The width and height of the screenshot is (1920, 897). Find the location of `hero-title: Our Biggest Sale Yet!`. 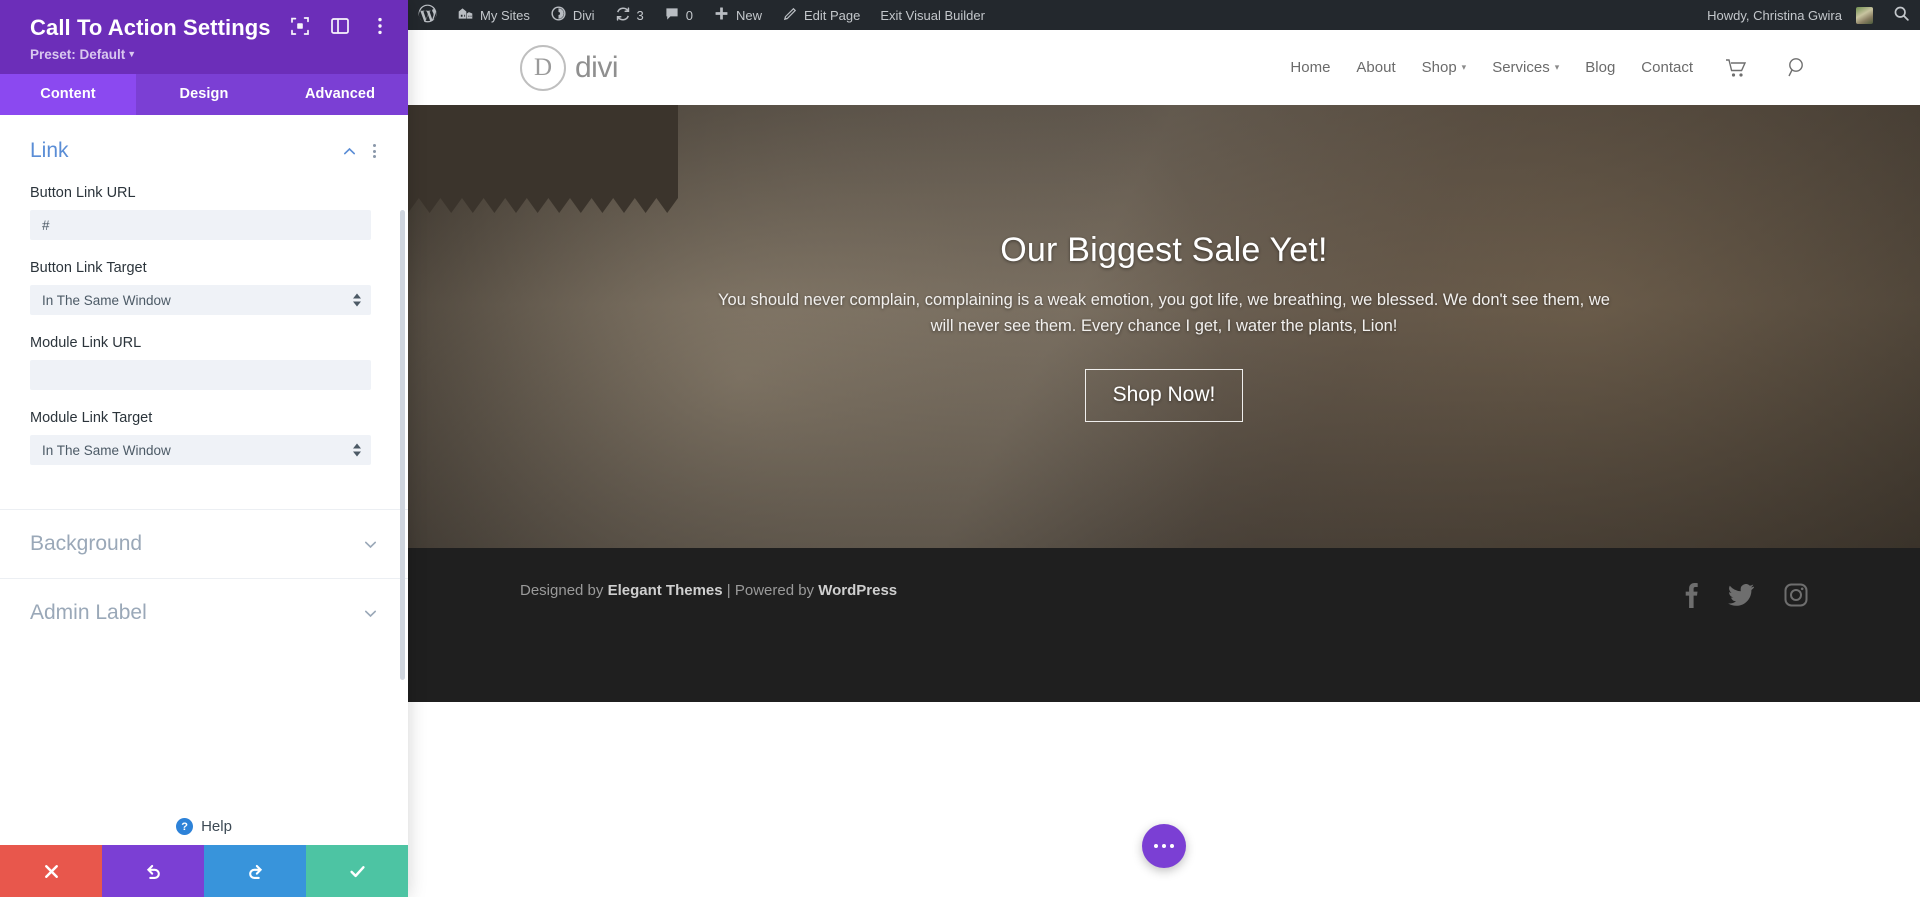

hero-title: Our Biggest Sale Yet! is located at coordinates (1164, 249).